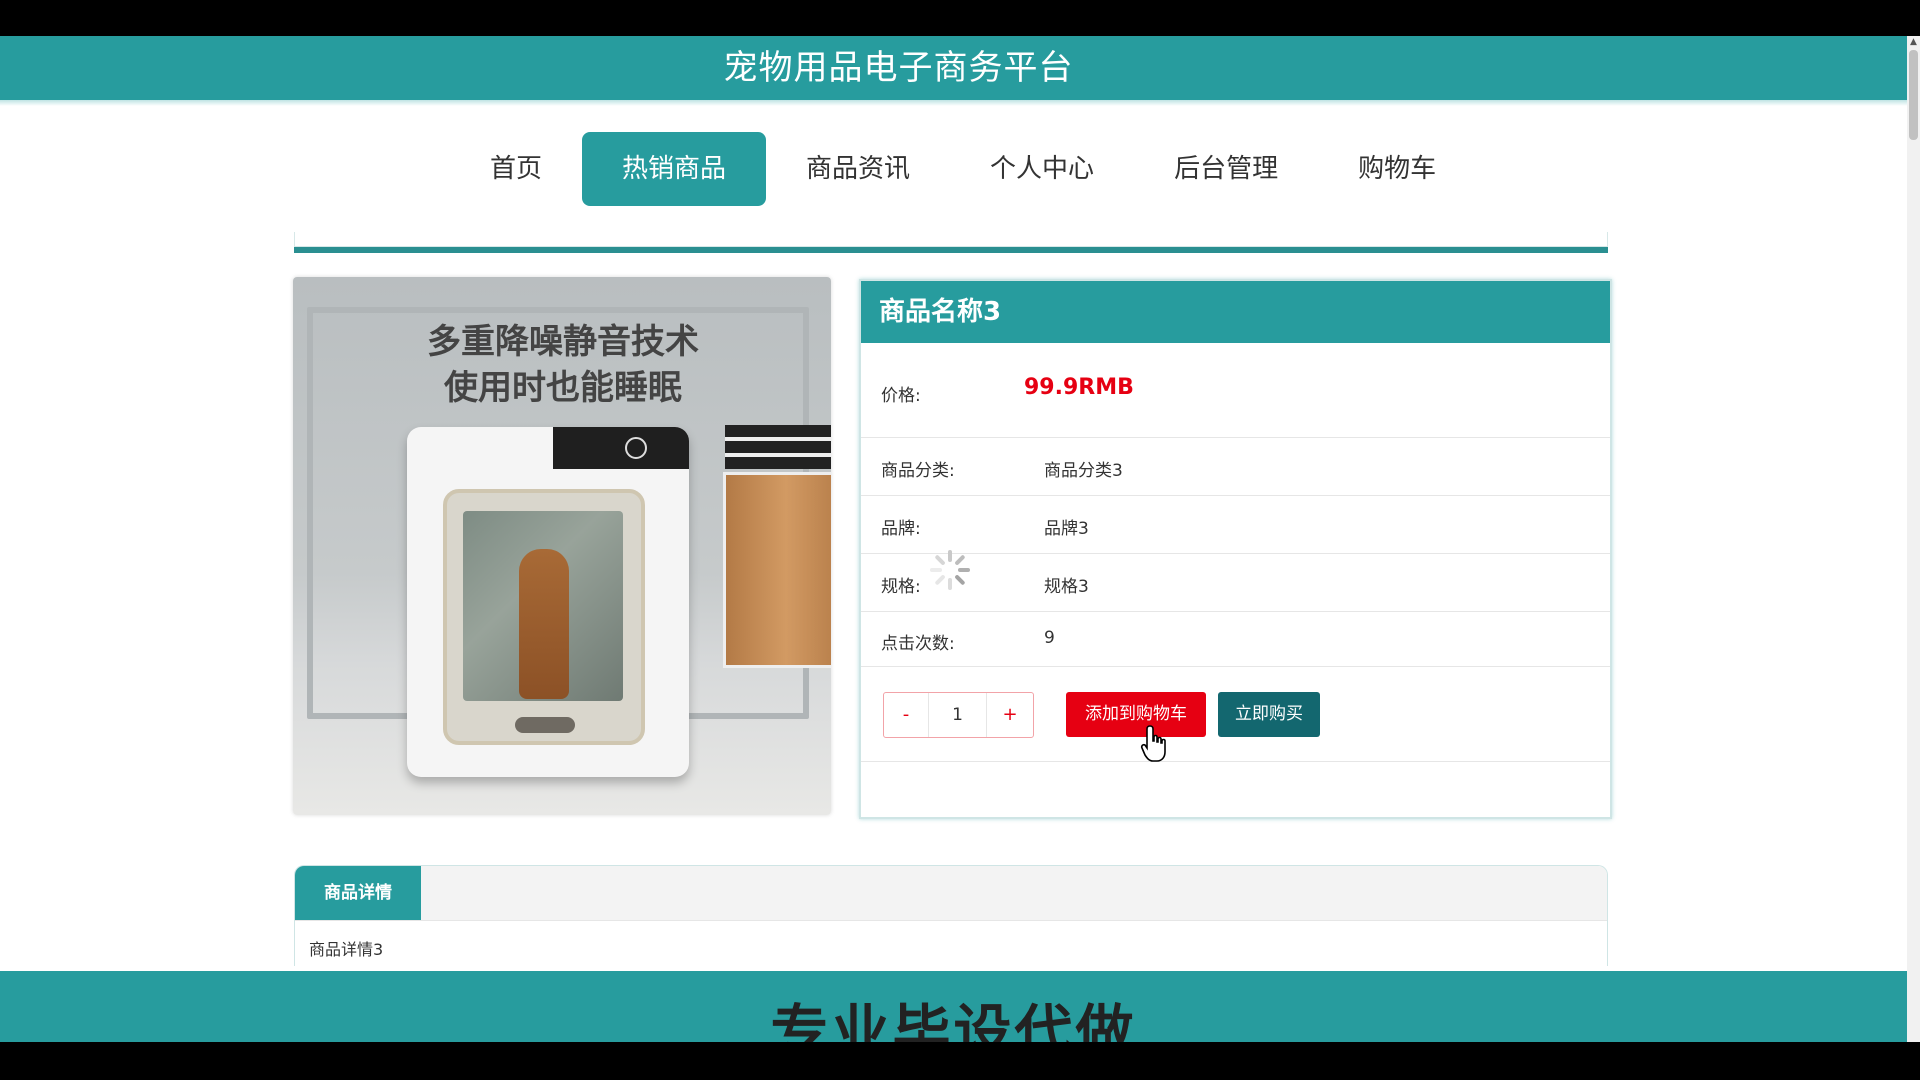  Describe the element at coordinates (1235, 467) in the screenshot. I see `category-row: 商品分类: 商品分类3` at that location.